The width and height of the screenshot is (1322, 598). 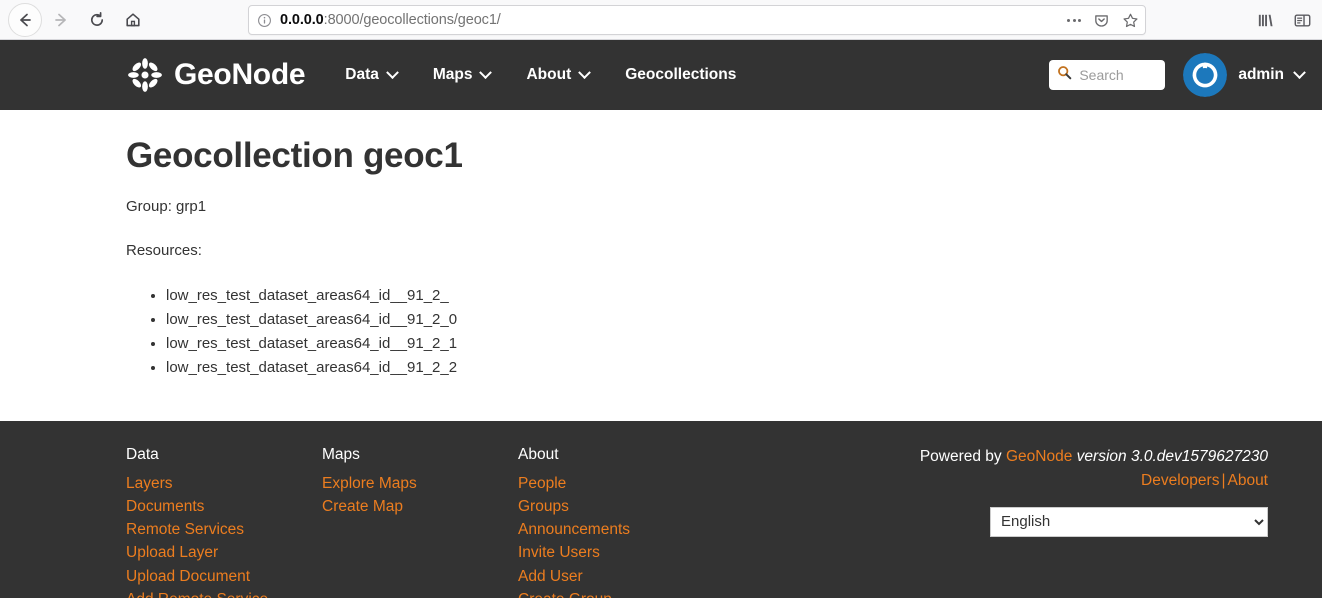 I want to click on footer-link-create-map: Create Map, so click(x=420, y=506).